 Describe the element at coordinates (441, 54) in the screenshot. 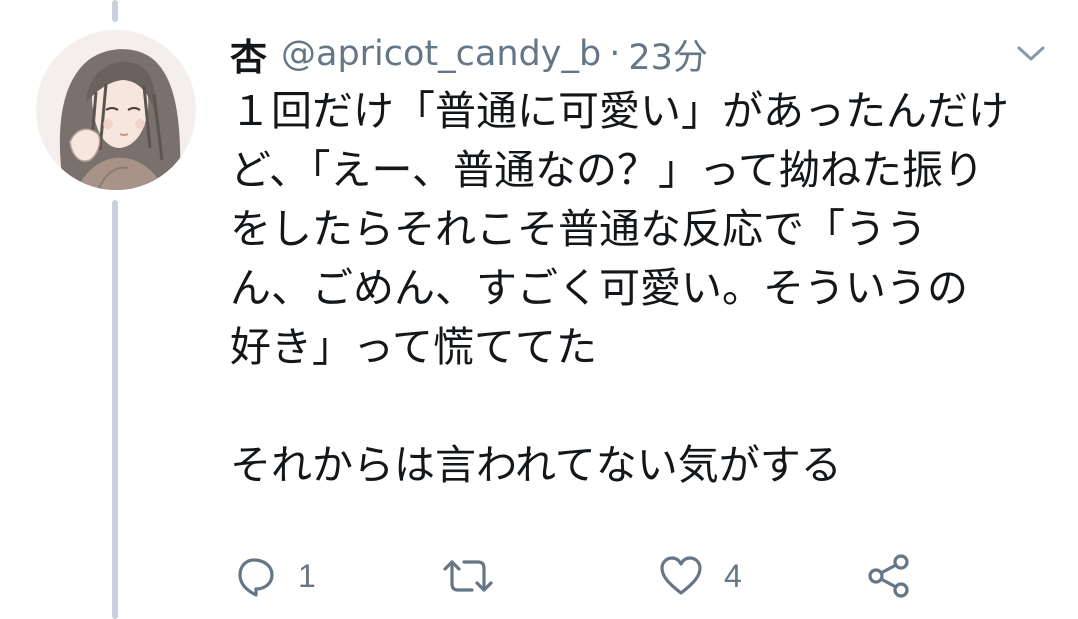

I see `user-handle: @apricot_candy_b` at that location.